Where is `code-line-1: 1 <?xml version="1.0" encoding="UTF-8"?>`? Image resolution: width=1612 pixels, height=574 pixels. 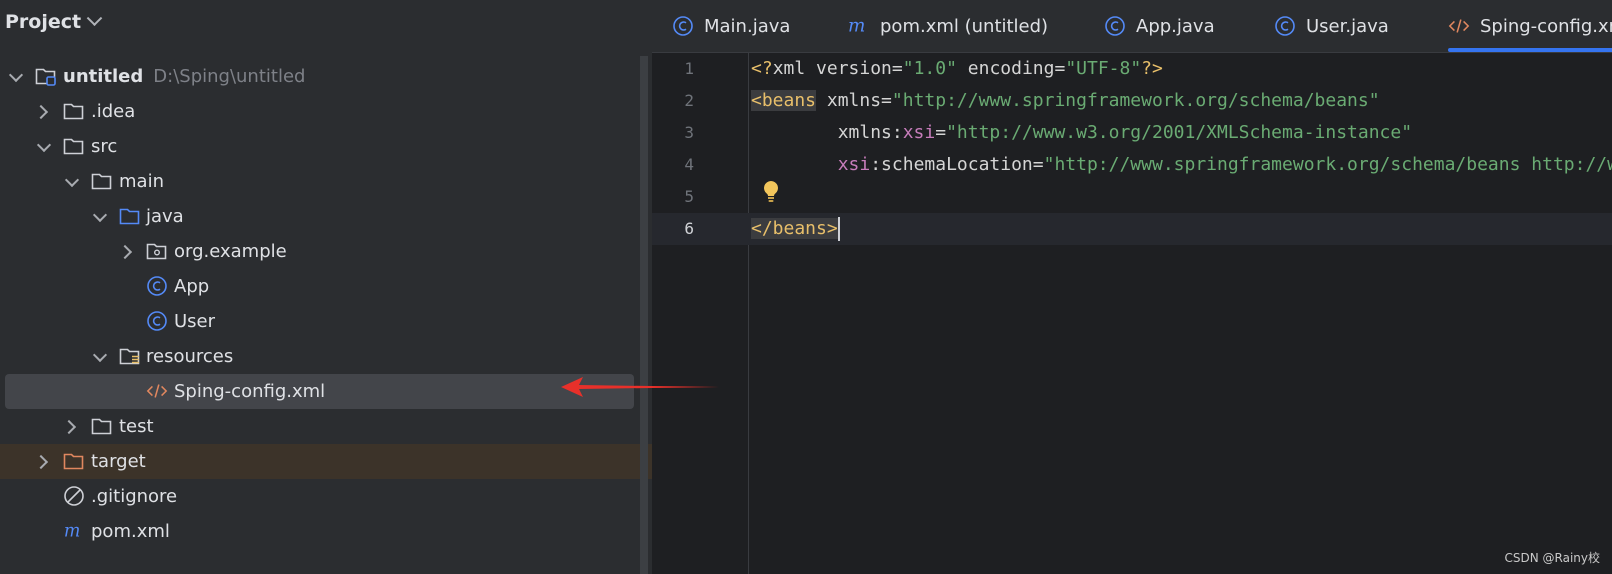
code-line-1: 1 <?xml version="1.0" encoding="UTF-8"?> is located at coordinates (1132, 69).